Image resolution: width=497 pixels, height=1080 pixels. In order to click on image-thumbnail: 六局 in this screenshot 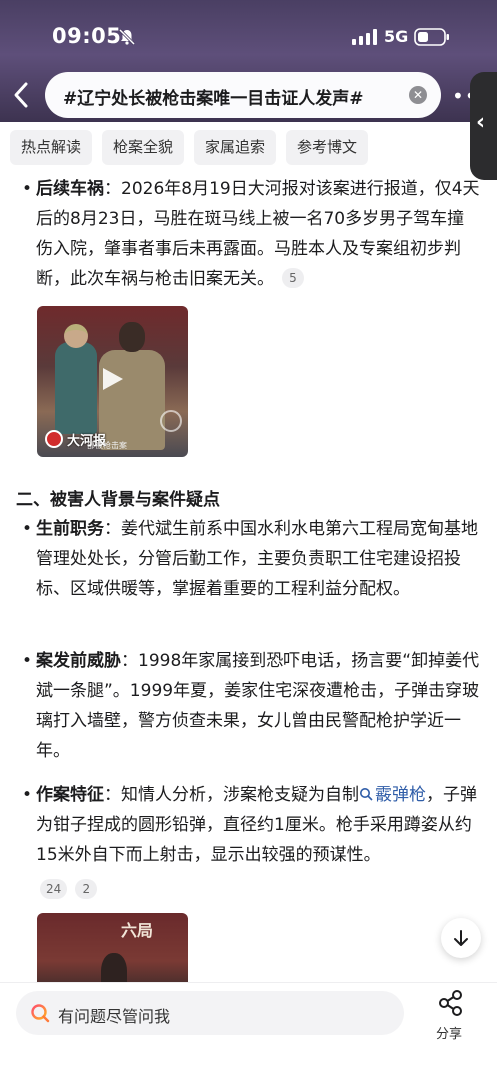, I will do `click(112, 947)`.